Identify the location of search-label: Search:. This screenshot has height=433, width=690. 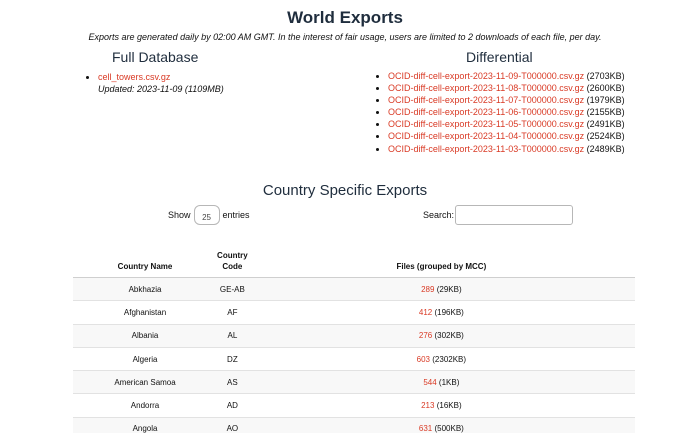
(439, 215).